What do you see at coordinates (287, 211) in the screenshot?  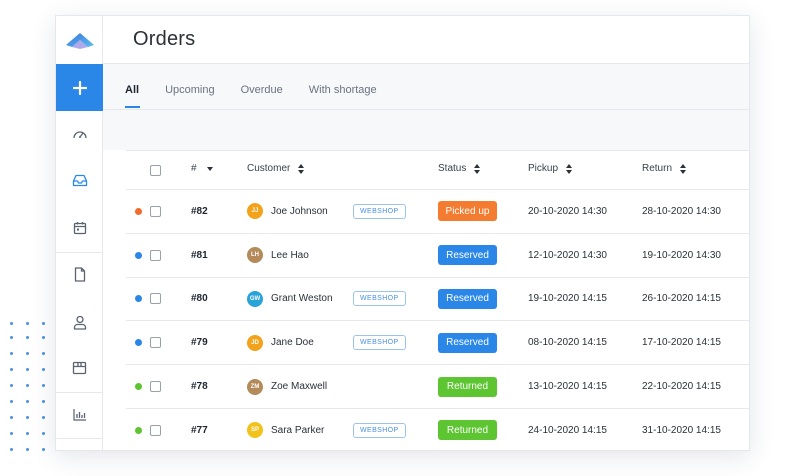 I see `customer-cell: JJ Joe Johnson` at bounding box center [287, 211].